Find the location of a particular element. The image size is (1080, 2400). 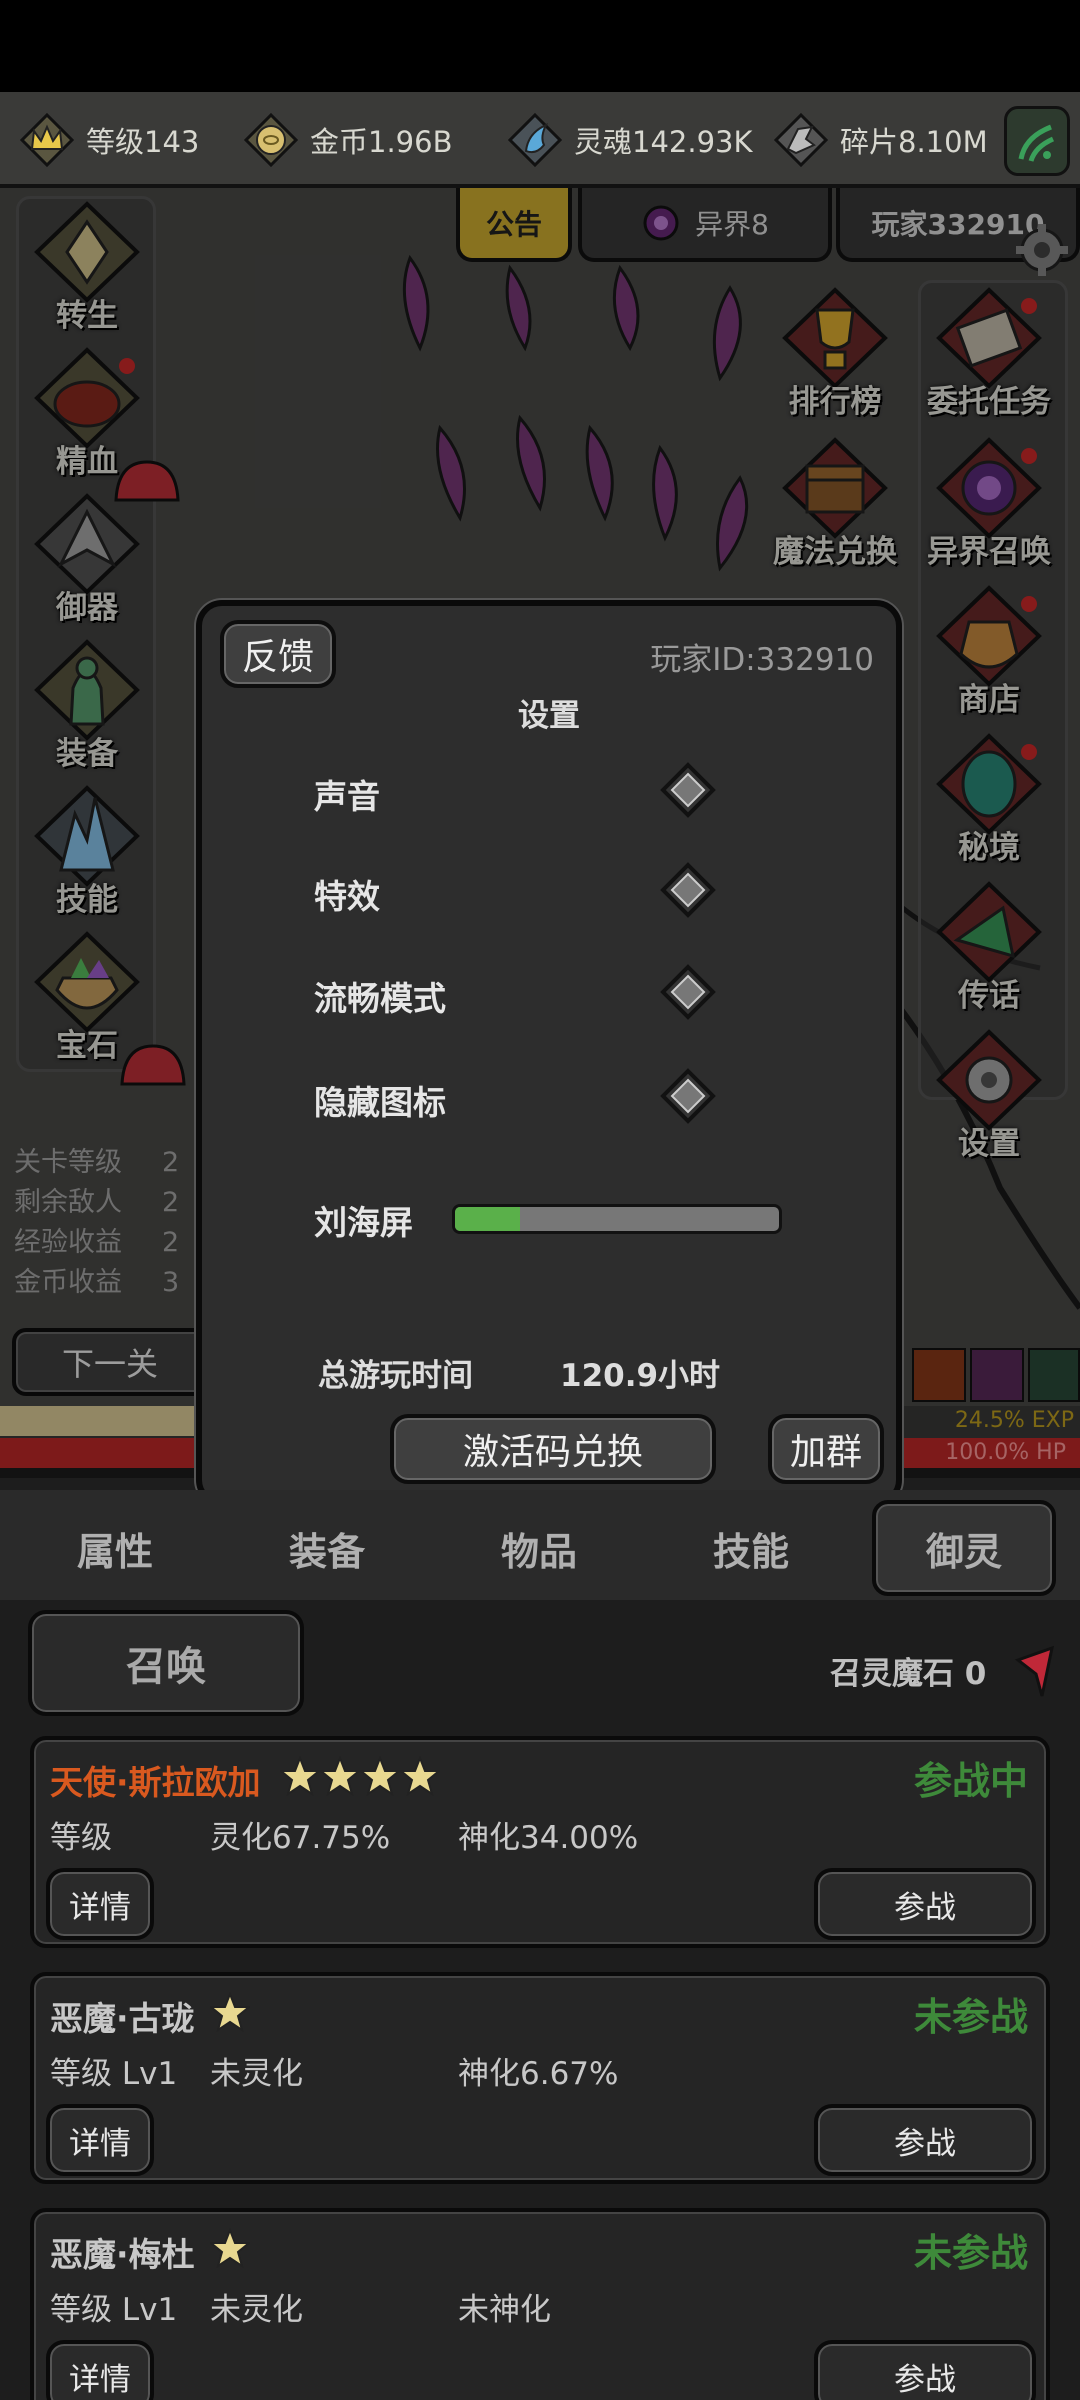

spirit-name: 恶魔·古珑 is located at coordinates (122, 2018).